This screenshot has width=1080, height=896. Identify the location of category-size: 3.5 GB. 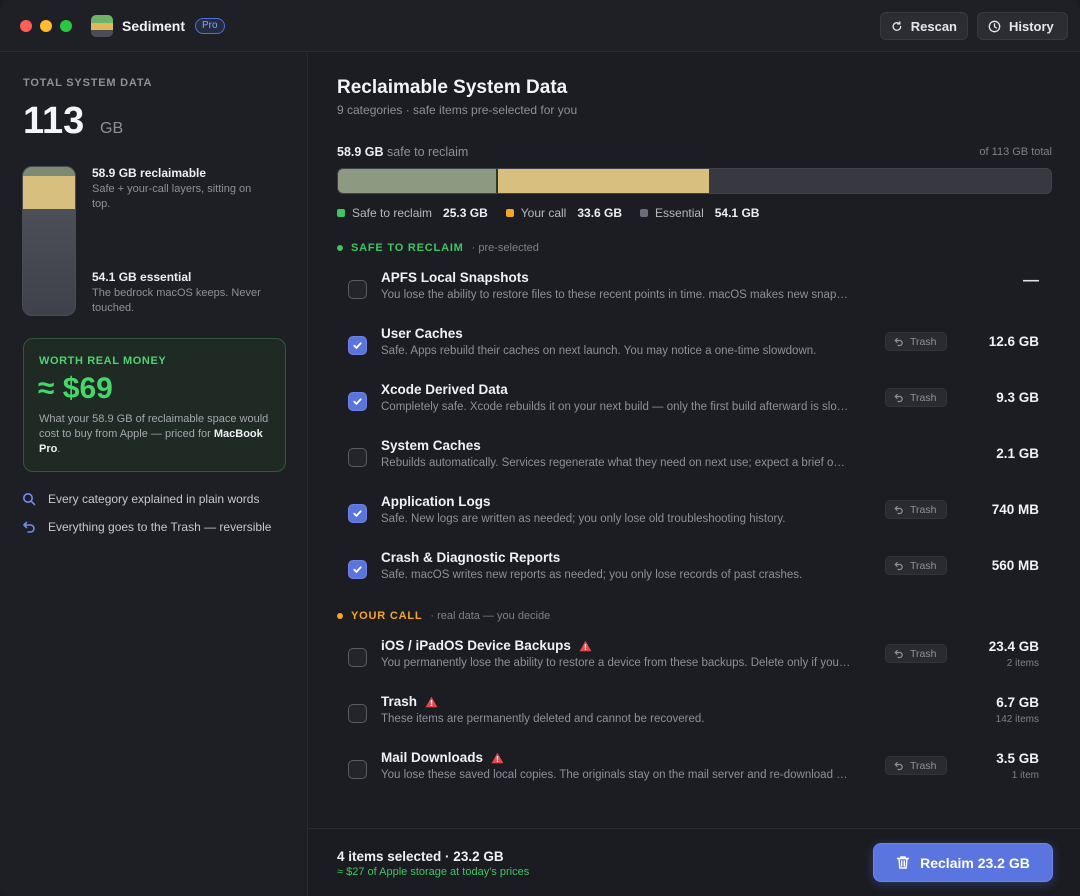
(1017, 758).